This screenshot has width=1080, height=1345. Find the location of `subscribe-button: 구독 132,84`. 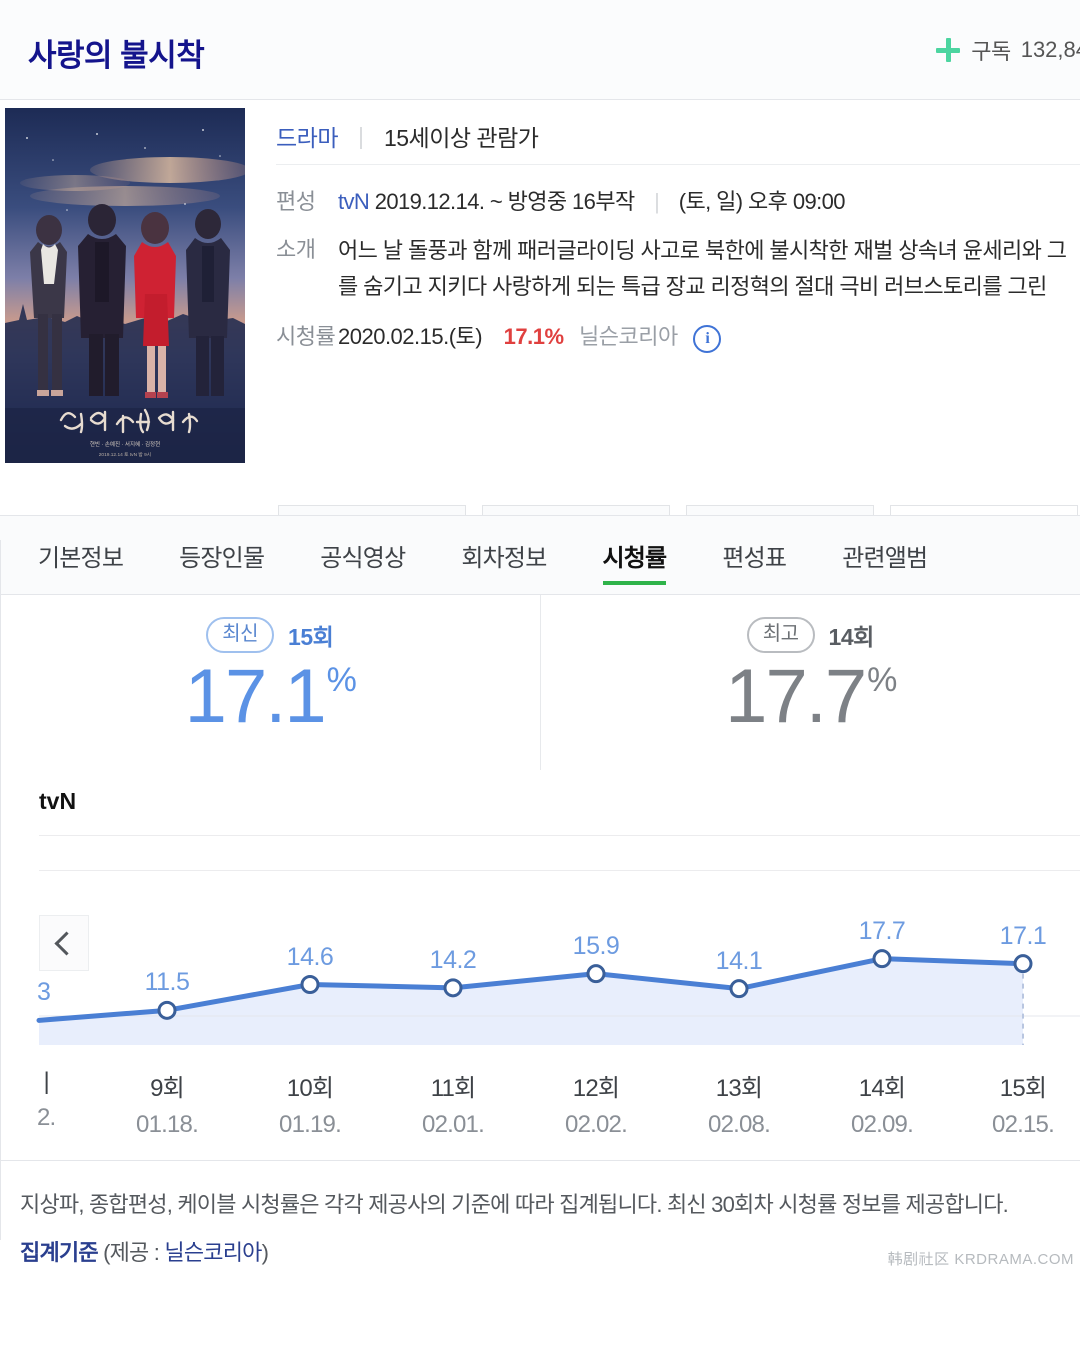

subscribe-button: 구독 132,84 is located at coordinates (1007, 50).